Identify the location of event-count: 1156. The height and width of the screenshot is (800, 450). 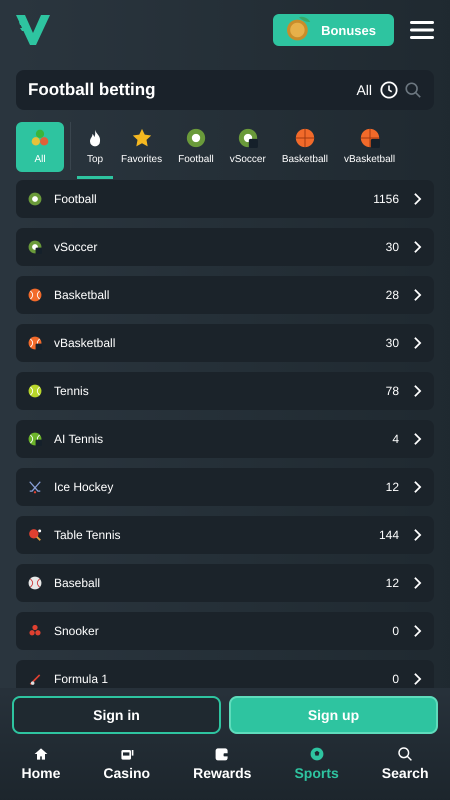
(386, 199).